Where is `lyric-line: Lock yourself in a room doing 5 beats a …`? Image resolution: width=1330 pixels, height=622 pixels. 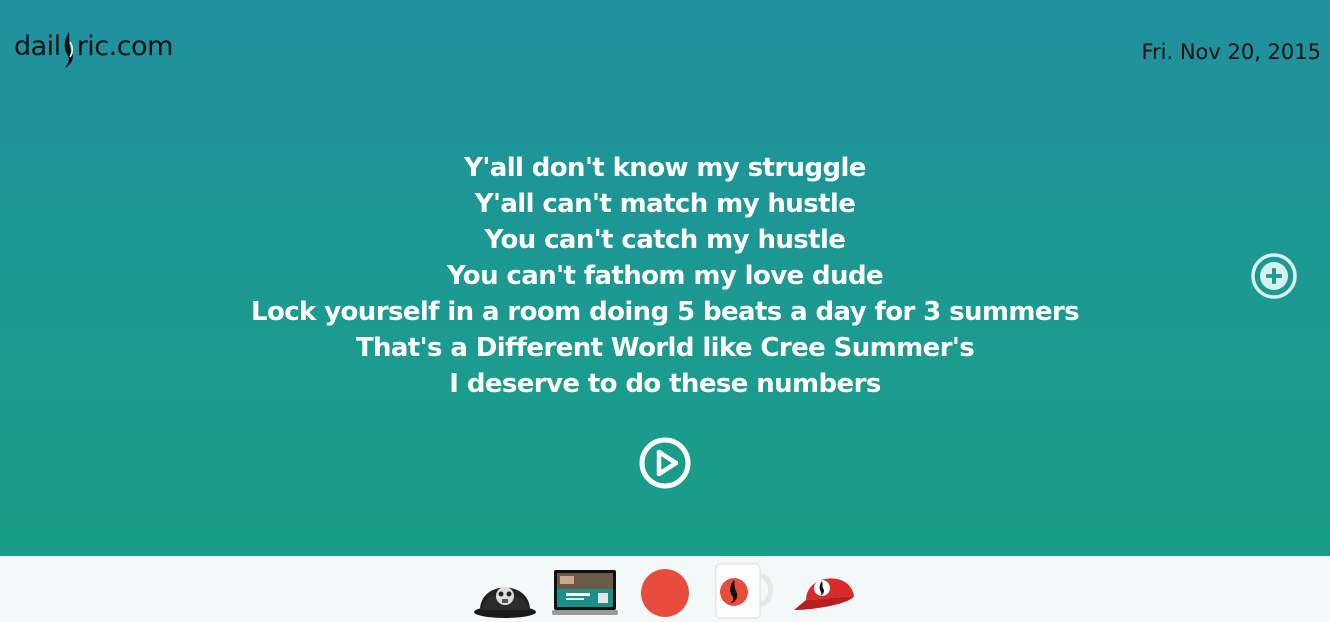
lyric-line: Lock yourself in a room doing 5 beats a … is located at coordinates (665, 312).